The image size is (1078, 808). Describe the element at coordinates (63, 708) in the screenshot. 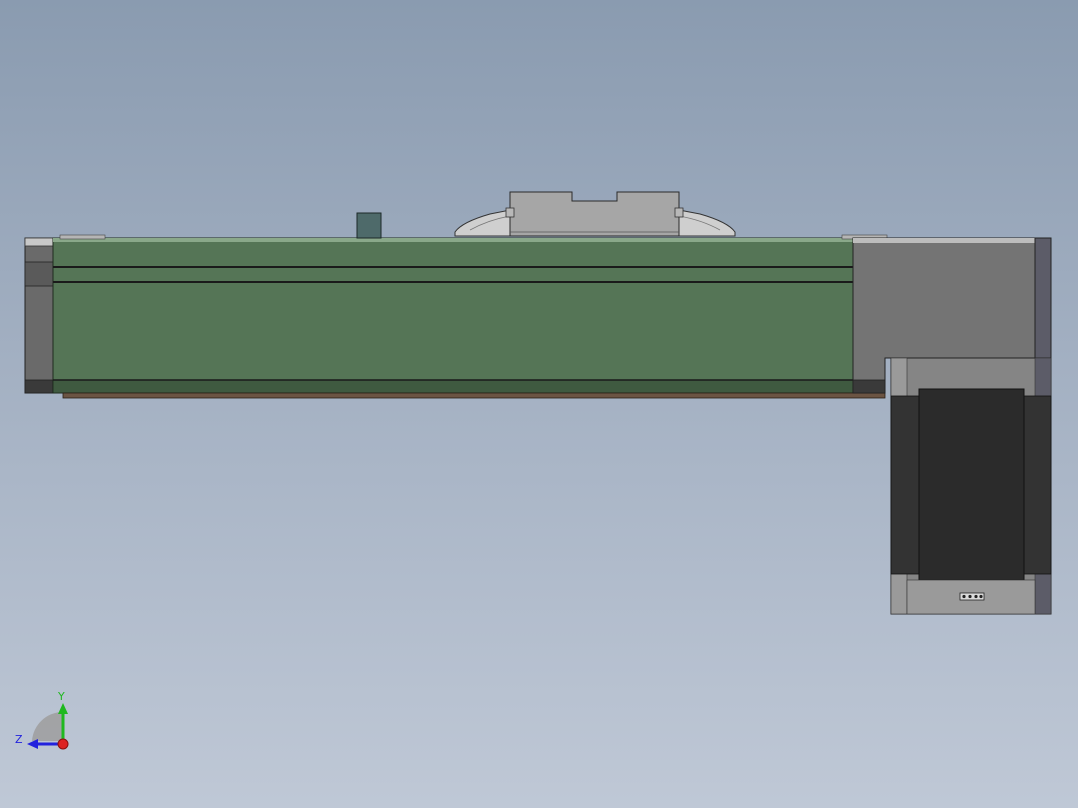

I see `y-axis-arrowhead` at that location.